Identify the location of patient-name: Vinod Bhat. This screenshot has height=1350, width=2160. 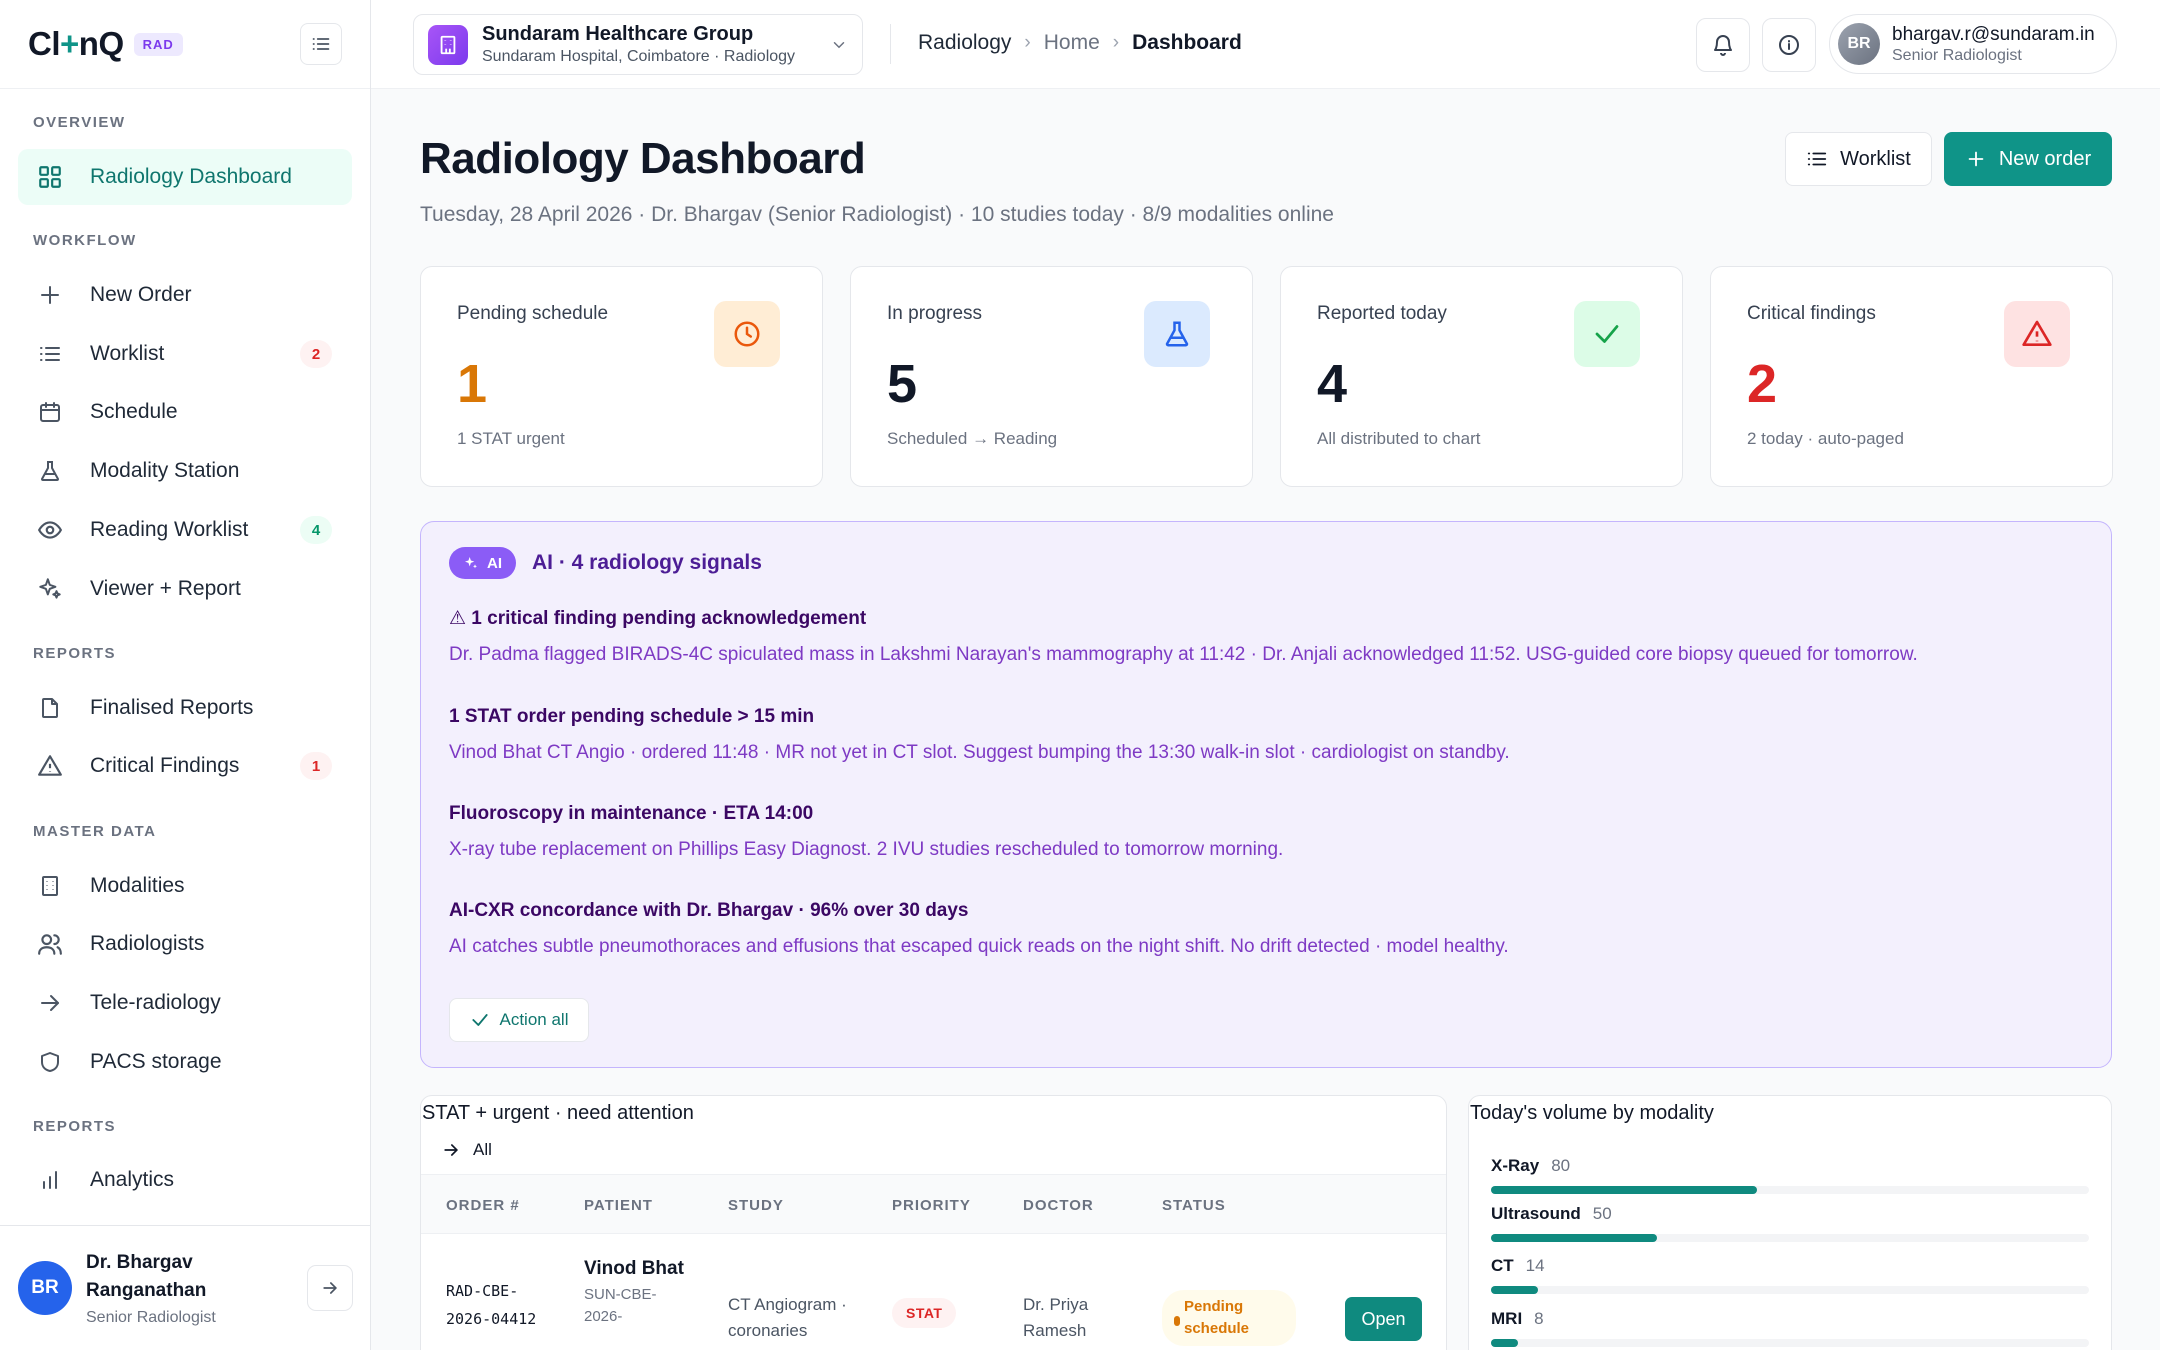
(634, 1268).